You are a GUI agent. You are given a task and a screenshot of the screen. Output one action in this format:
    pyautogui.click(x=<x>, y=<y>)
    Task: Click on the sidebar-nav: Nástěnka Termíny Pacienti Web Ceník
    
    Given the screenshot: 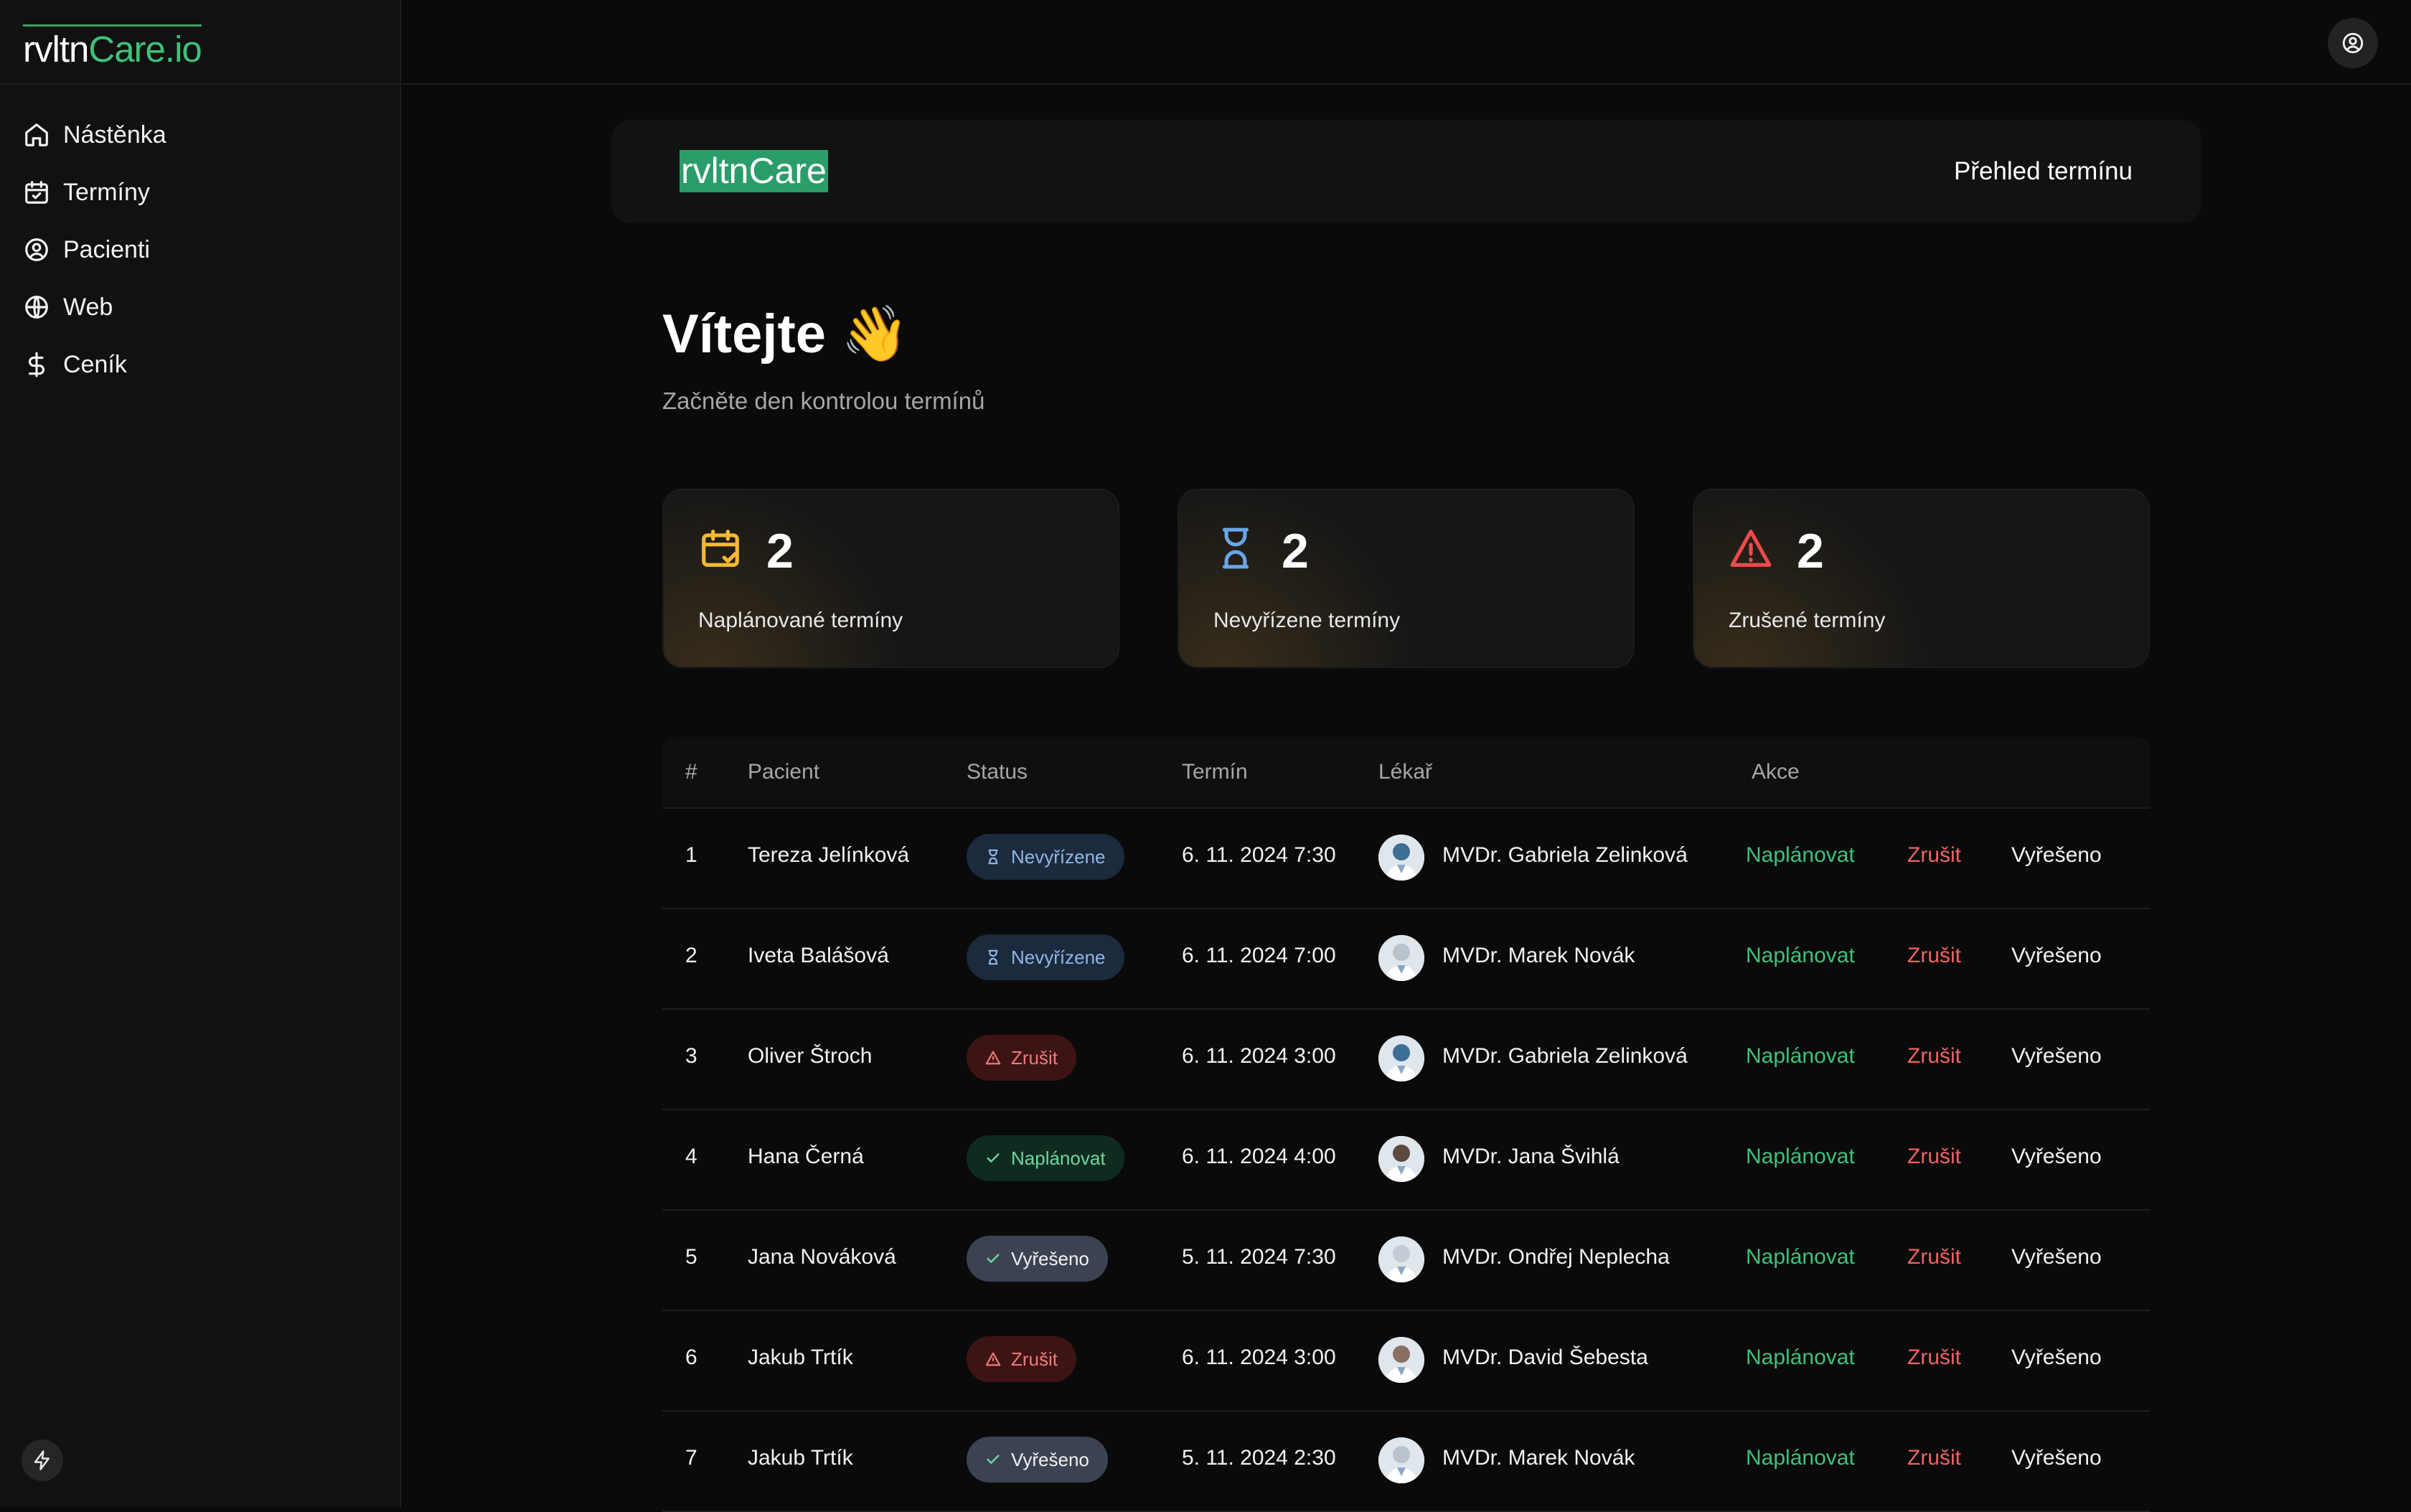 What is the action you would take?
    pyautogui.click(x=200, y=250)
    